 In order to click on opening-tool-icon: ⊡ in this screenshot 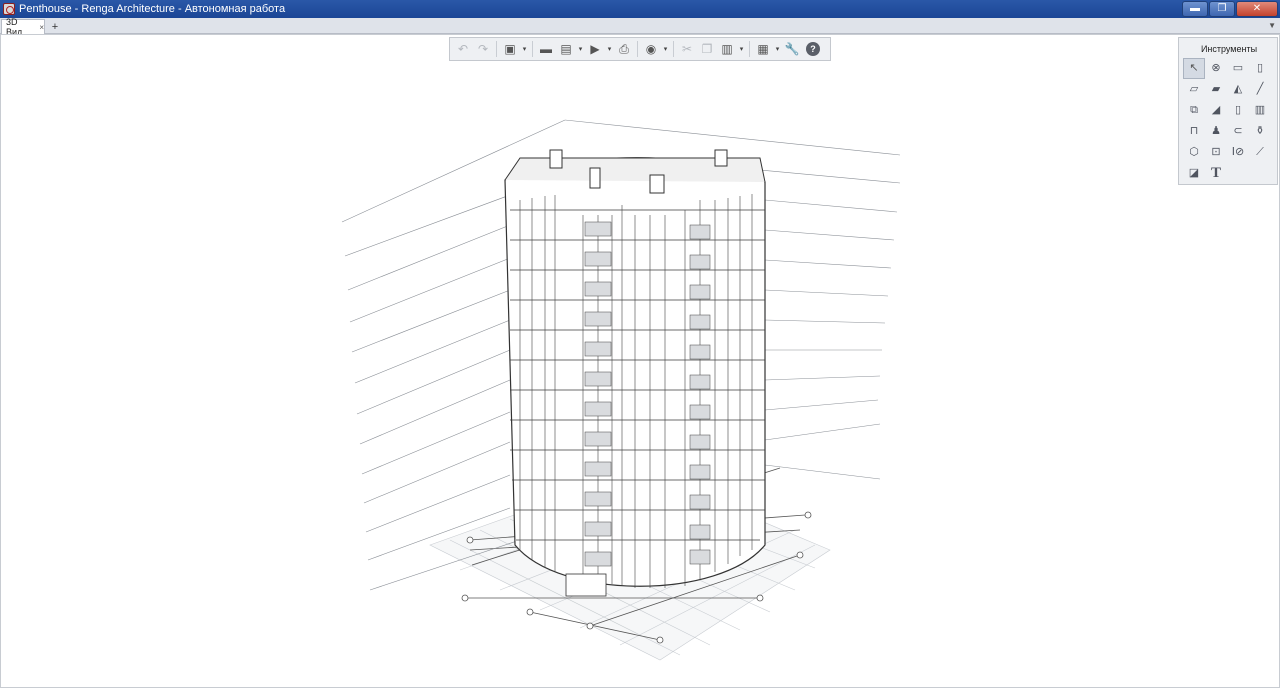, I will do `click(1216, 152)`.